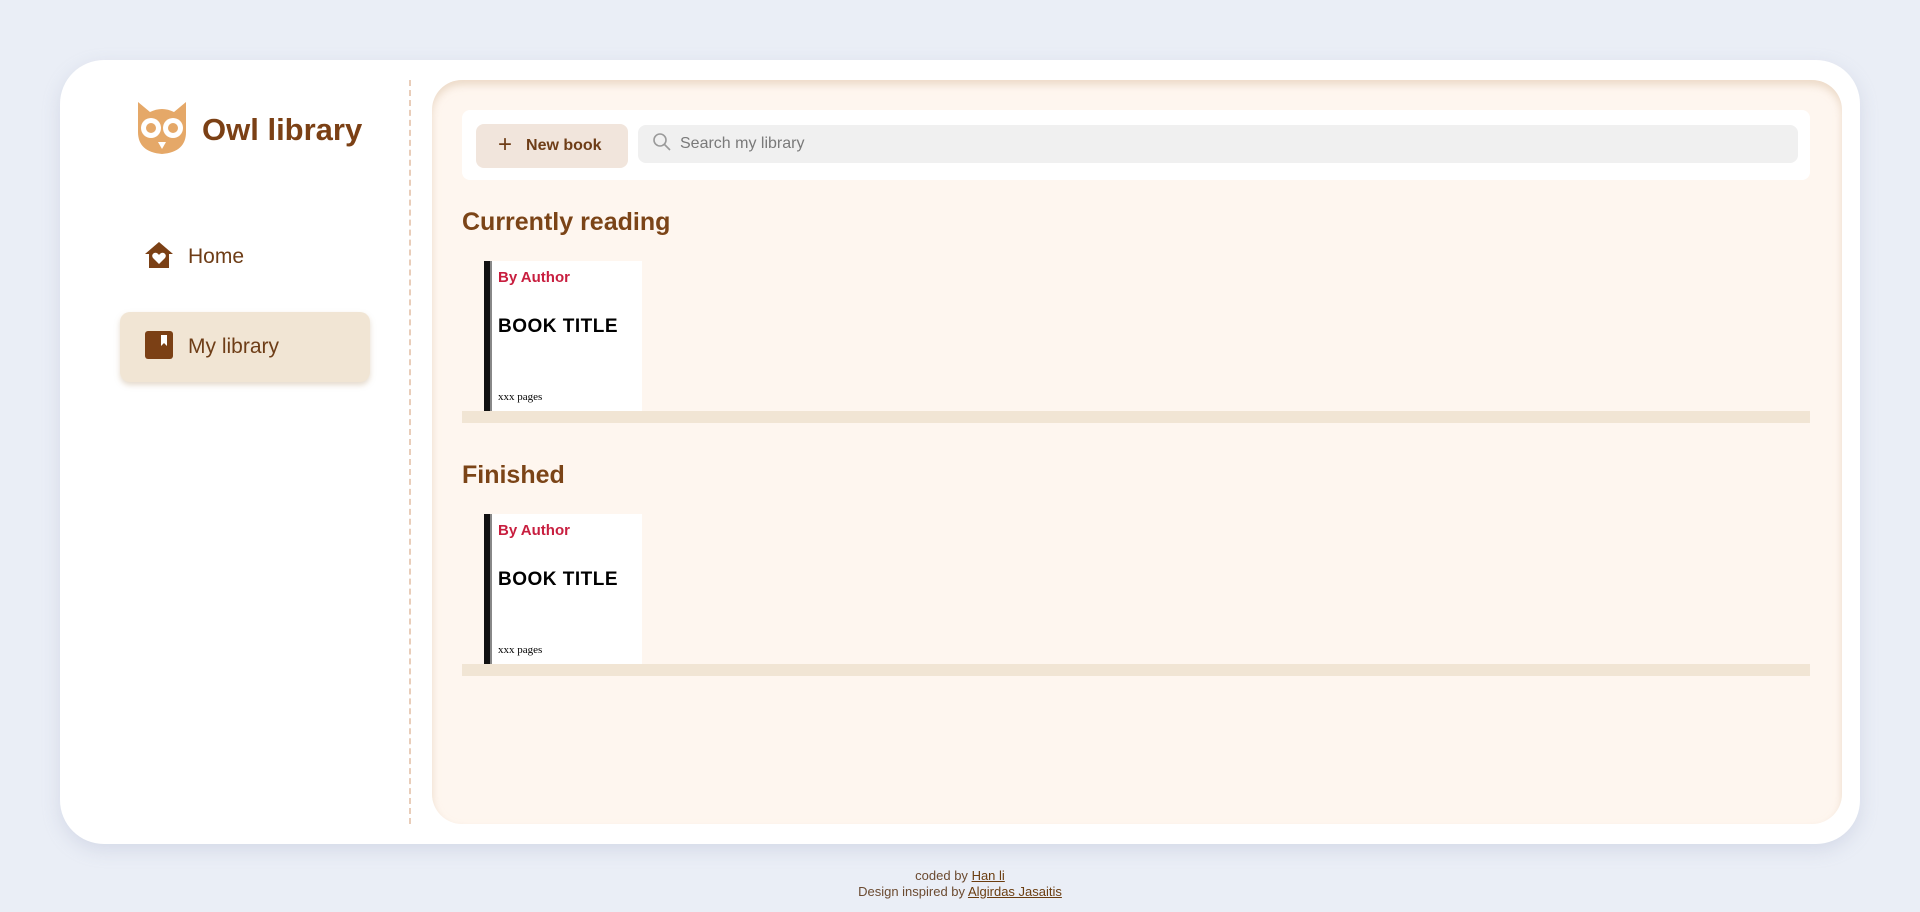 The height and width of the screenshot is (912, 1920). What do you see at coordinates (282, 129) in the screenshot?
I see `brand-title: Owl library` at bounding box center [282, 129].